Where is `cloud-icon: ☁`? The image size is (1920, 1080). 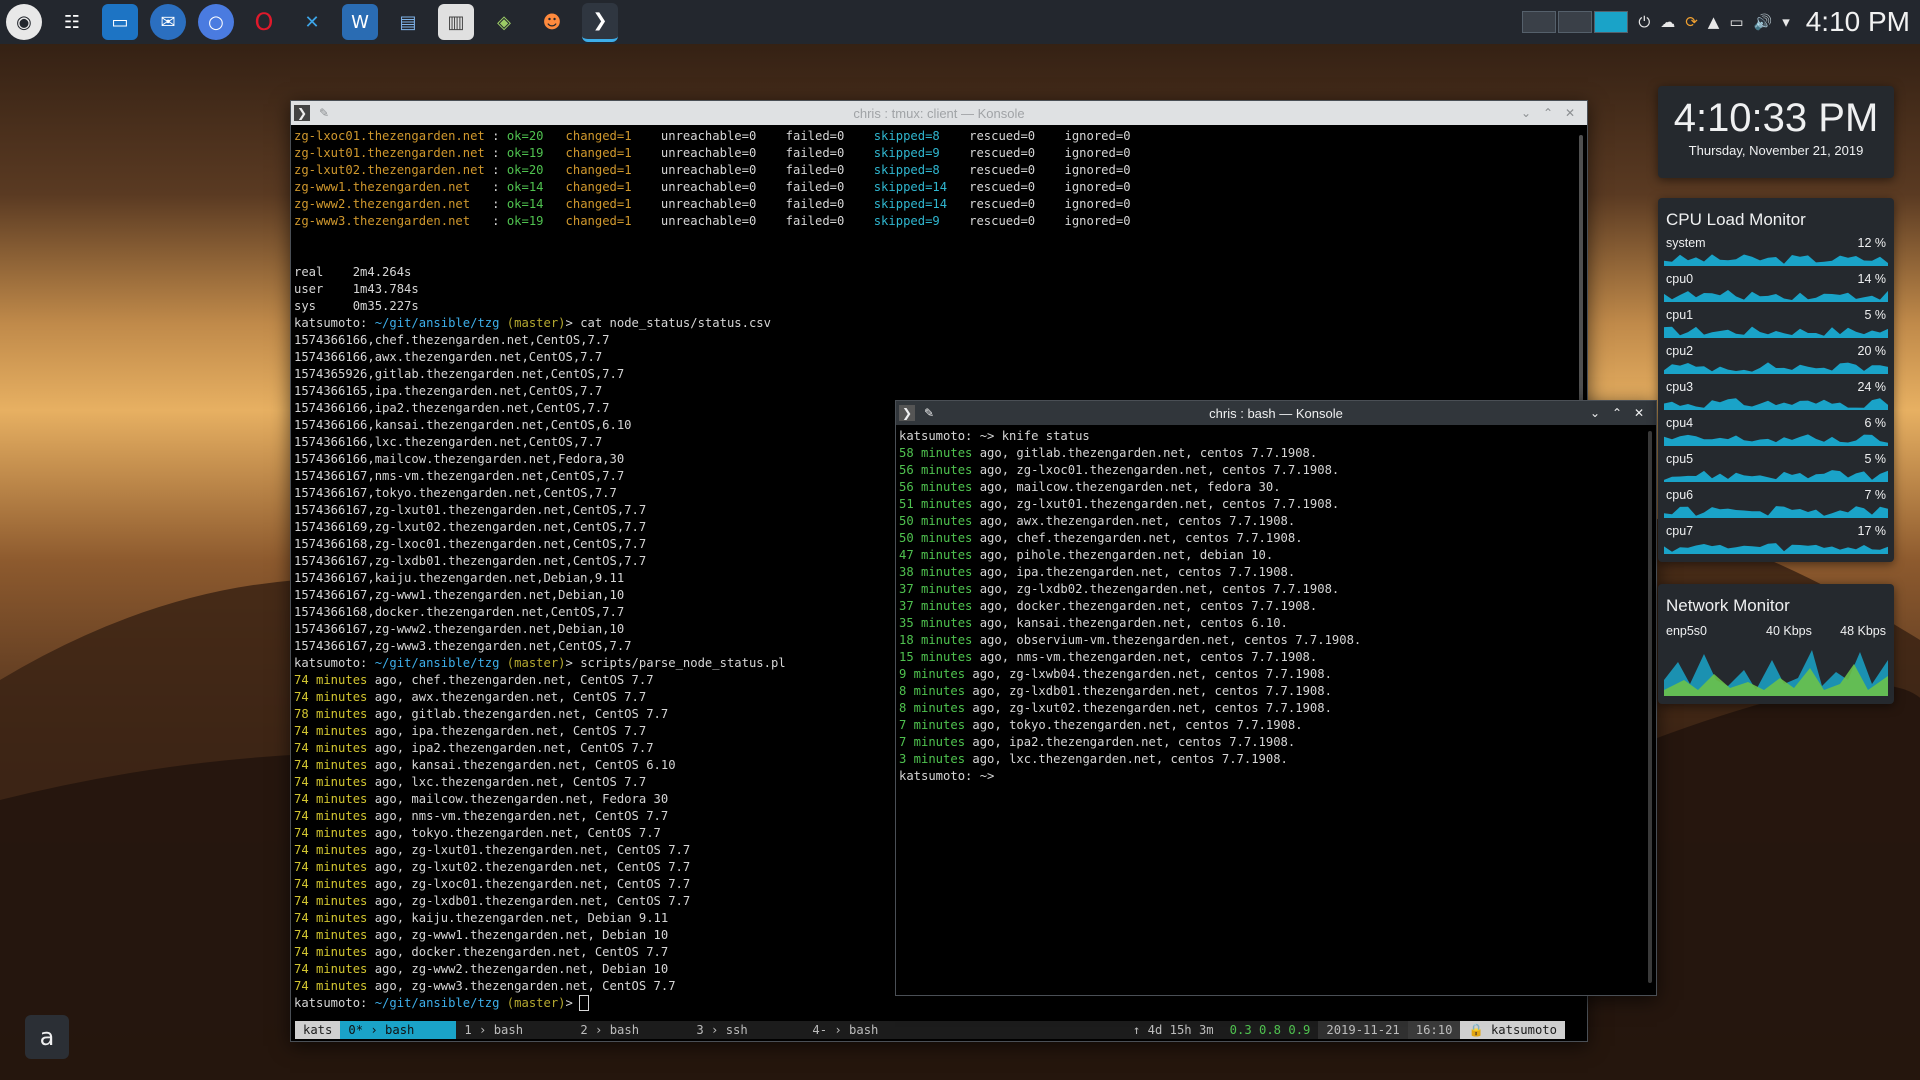
cloud-icon: ☁ is located at coordinates (1667, 22).